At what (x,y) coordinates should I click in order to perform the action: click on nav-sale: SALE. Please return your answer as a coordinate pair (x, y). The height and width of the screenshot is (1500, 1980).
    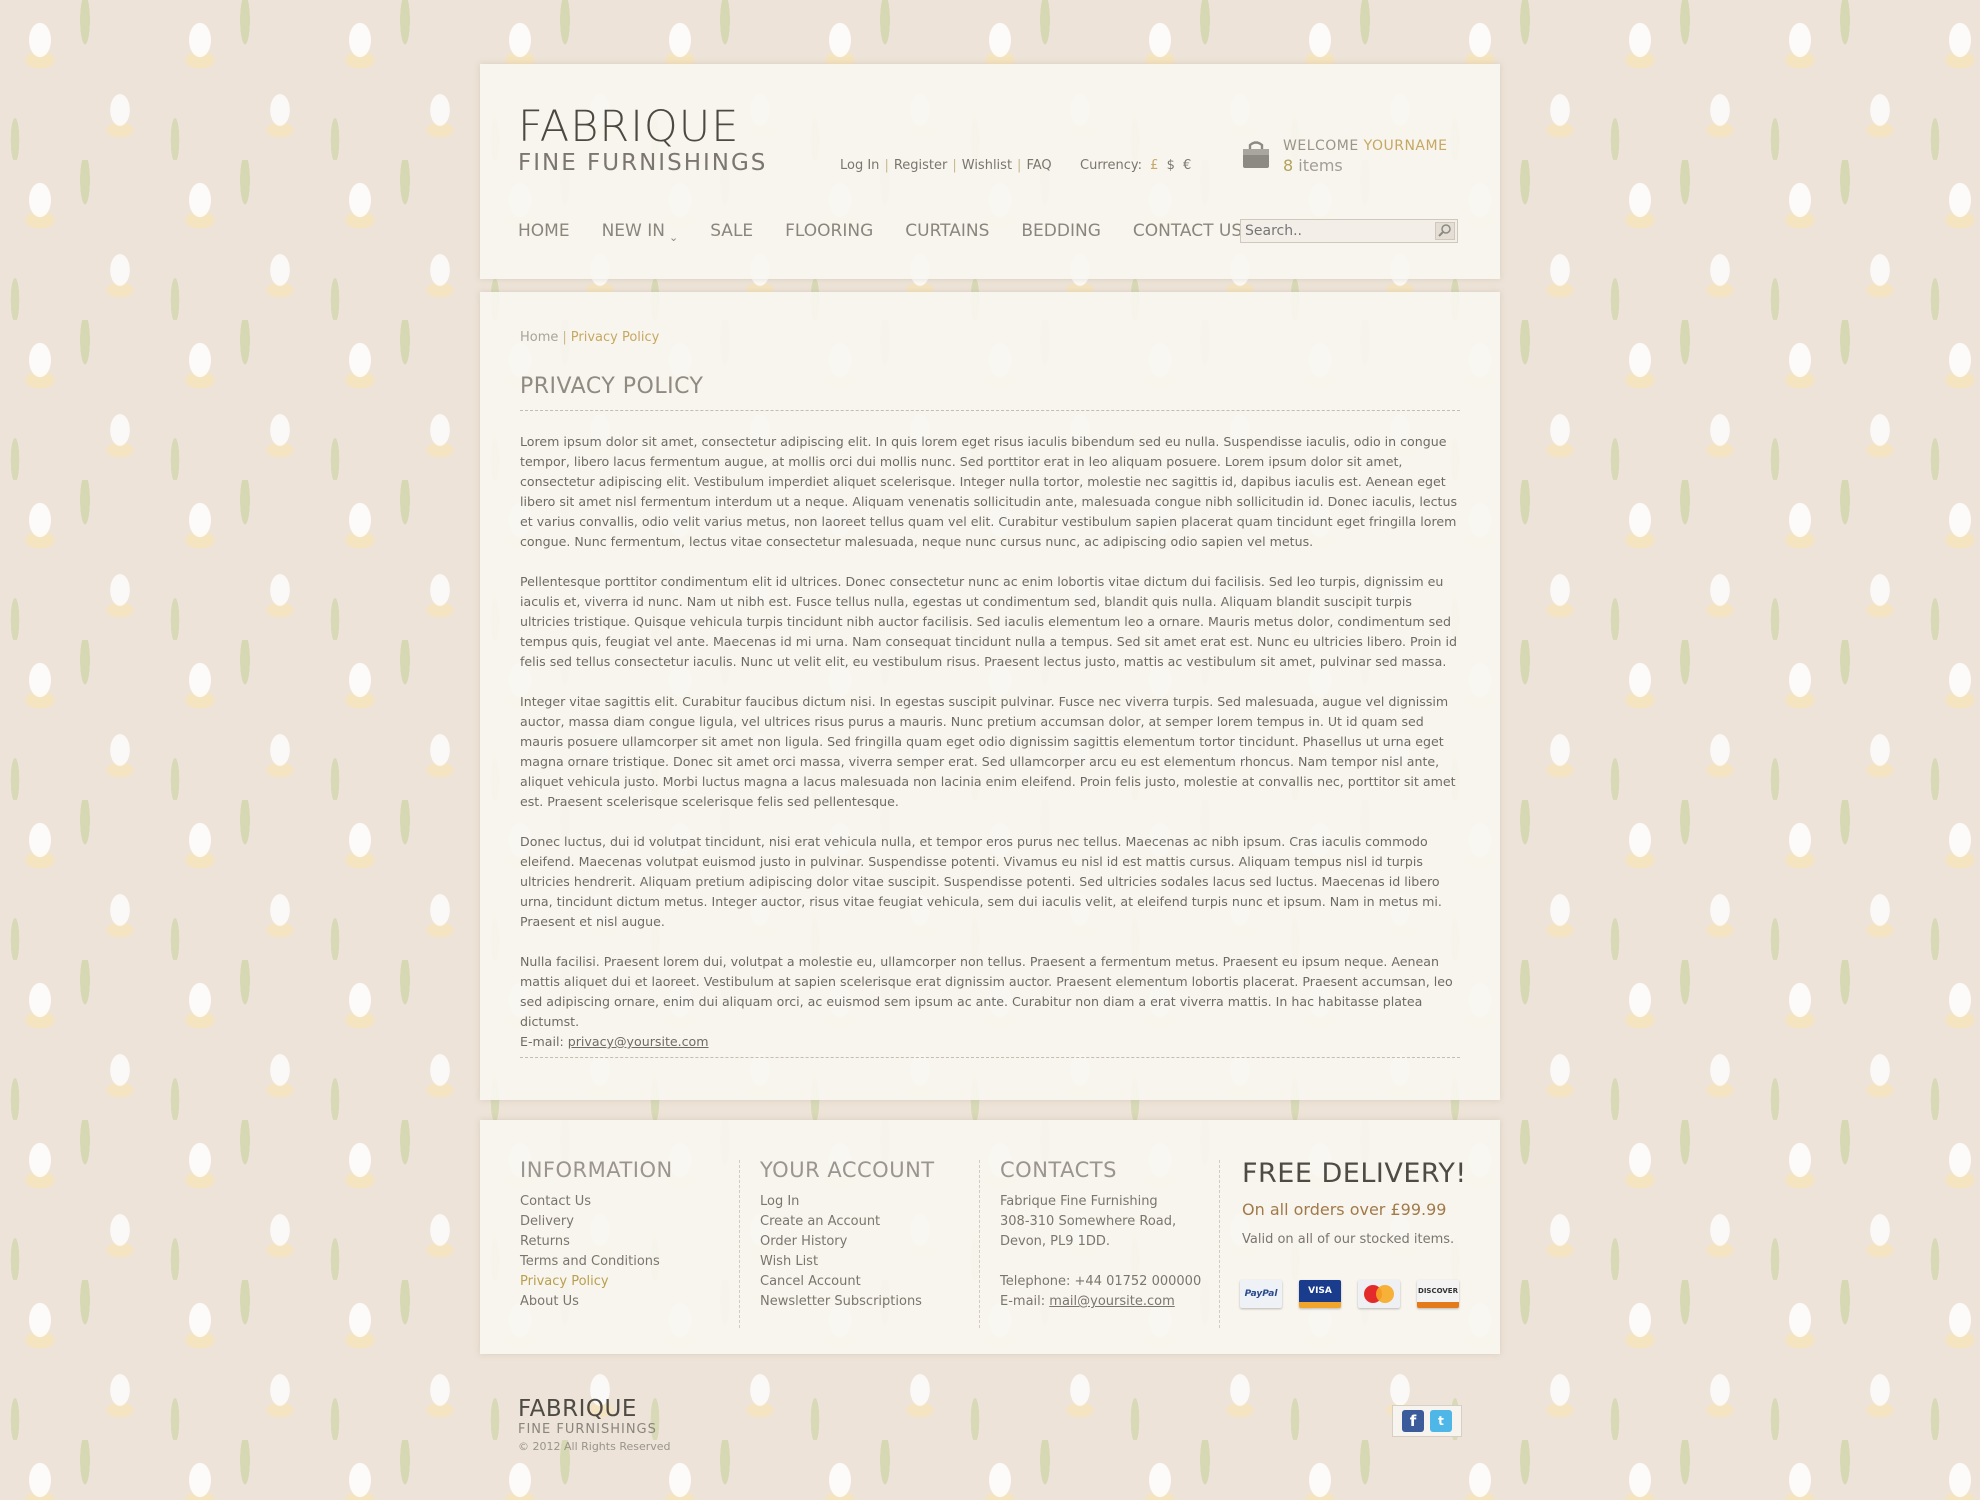
    Looking at the image, I should click on (731, 232).